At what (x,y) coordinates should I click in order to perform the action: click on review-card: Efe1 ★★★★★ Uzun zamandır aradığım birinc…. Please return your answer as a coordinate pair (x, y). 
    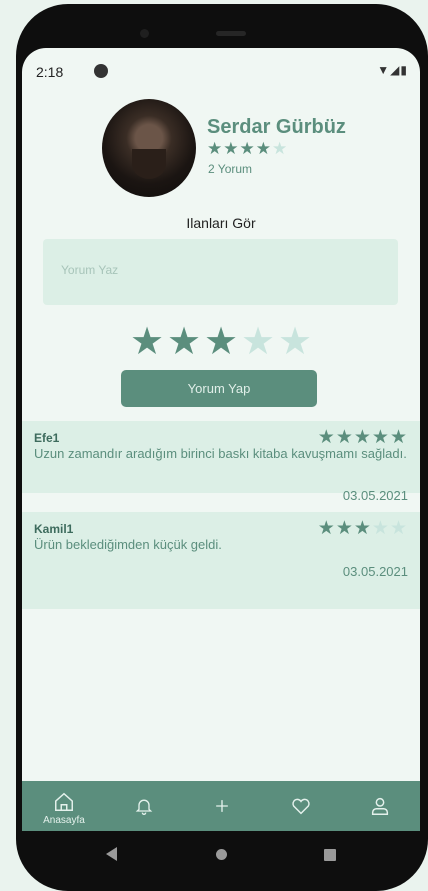
    Looking at the image, I should click on (221, 462).